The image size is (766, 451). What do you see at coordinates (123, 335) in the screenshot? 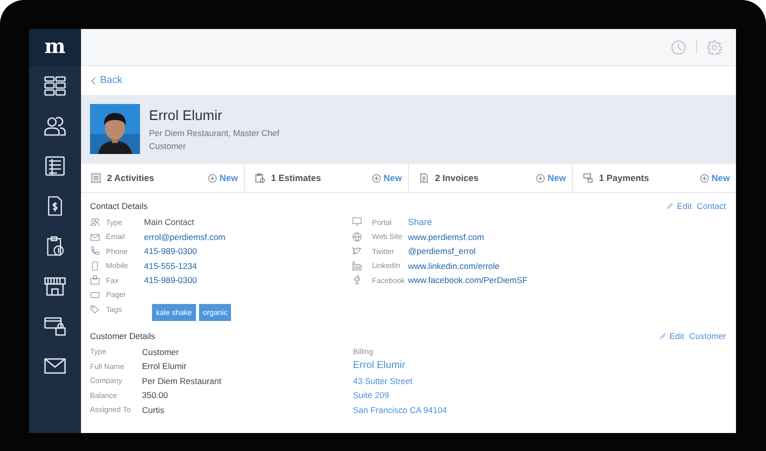
I see `section-title: Customer Details` at bounding box center [123, 335].